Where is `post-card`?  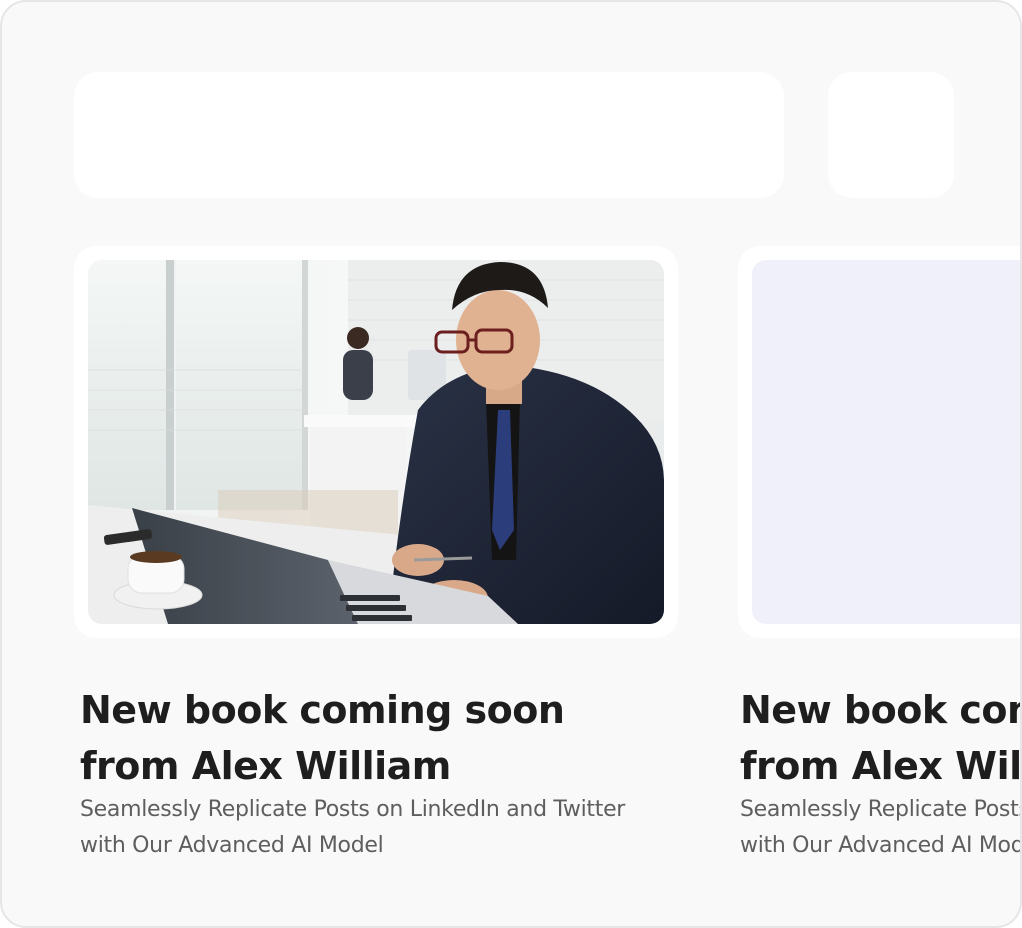
post-card is located at coordinates (879, 442).